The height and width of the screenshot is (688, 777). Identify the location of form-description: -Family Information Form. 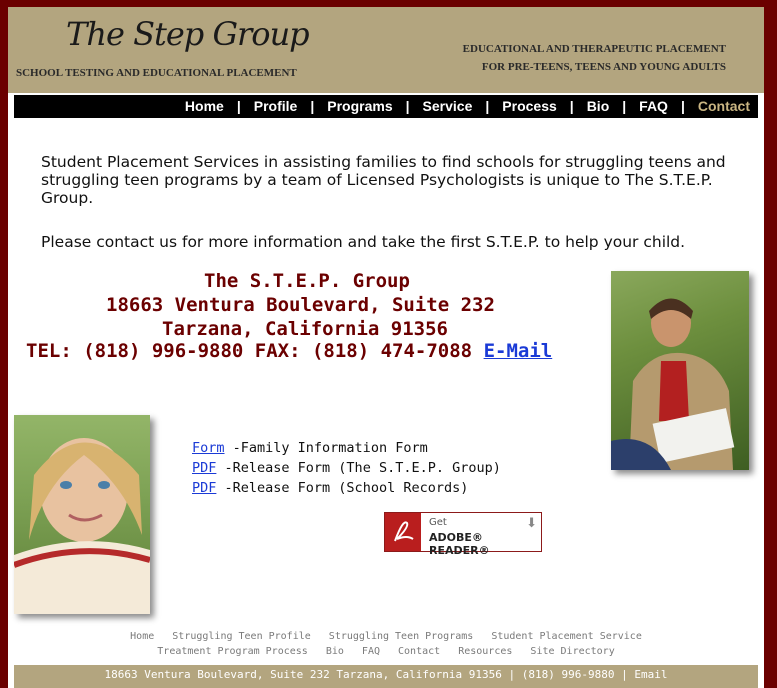
(326, 448).